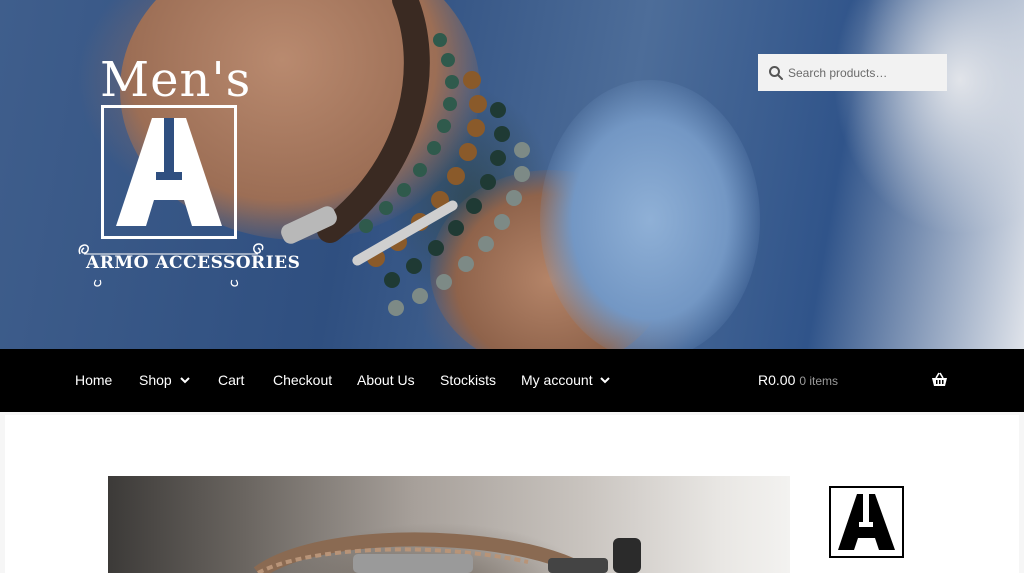  What do you see at coordinates (231, 380) in the screenshot?
I see `nav-item-cart: Cart` at bounding box center [231, 380].